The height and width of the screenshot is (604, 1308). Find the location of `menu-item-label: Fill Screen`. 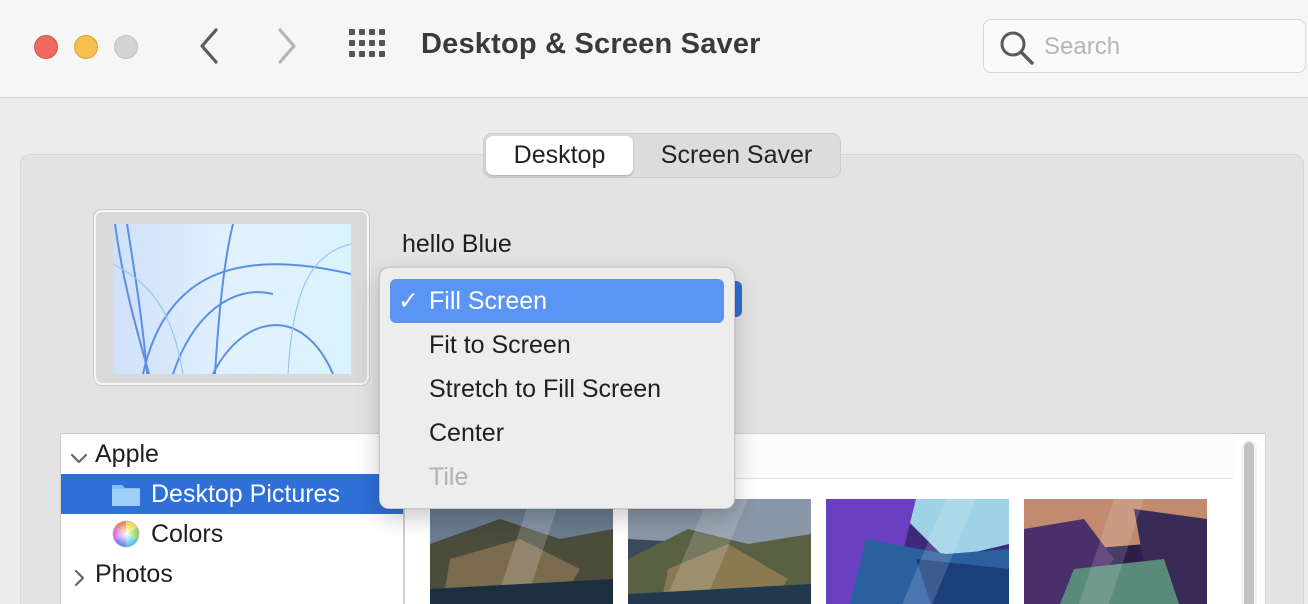

menu-item-label: Fill Screen is located at coordinates (488, 301).